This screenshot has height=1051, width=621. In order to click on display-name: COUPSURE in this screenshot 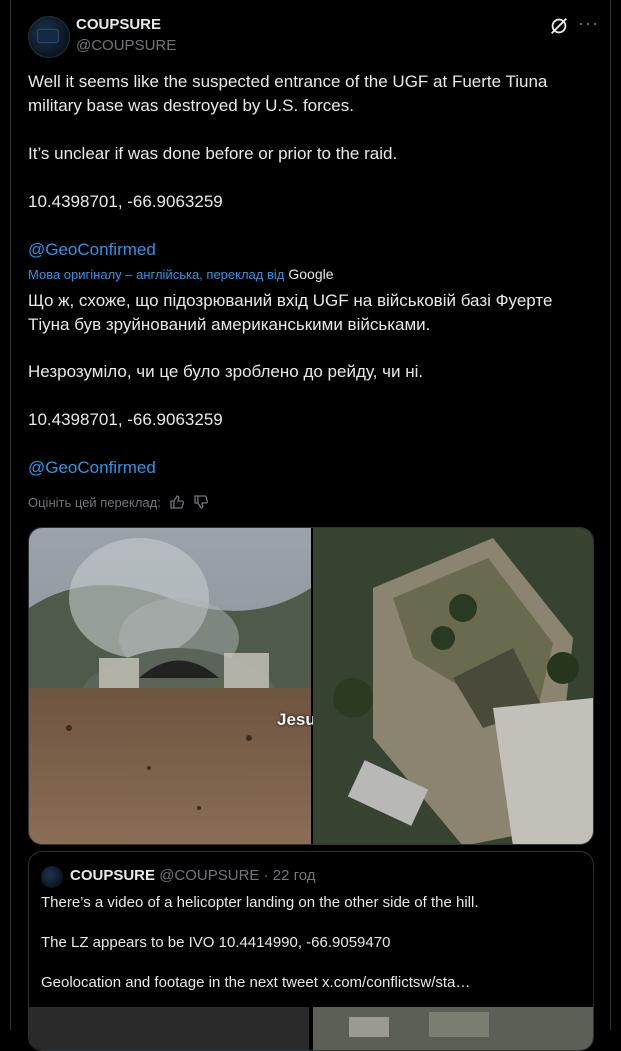, I will do `click(118, 24)`.